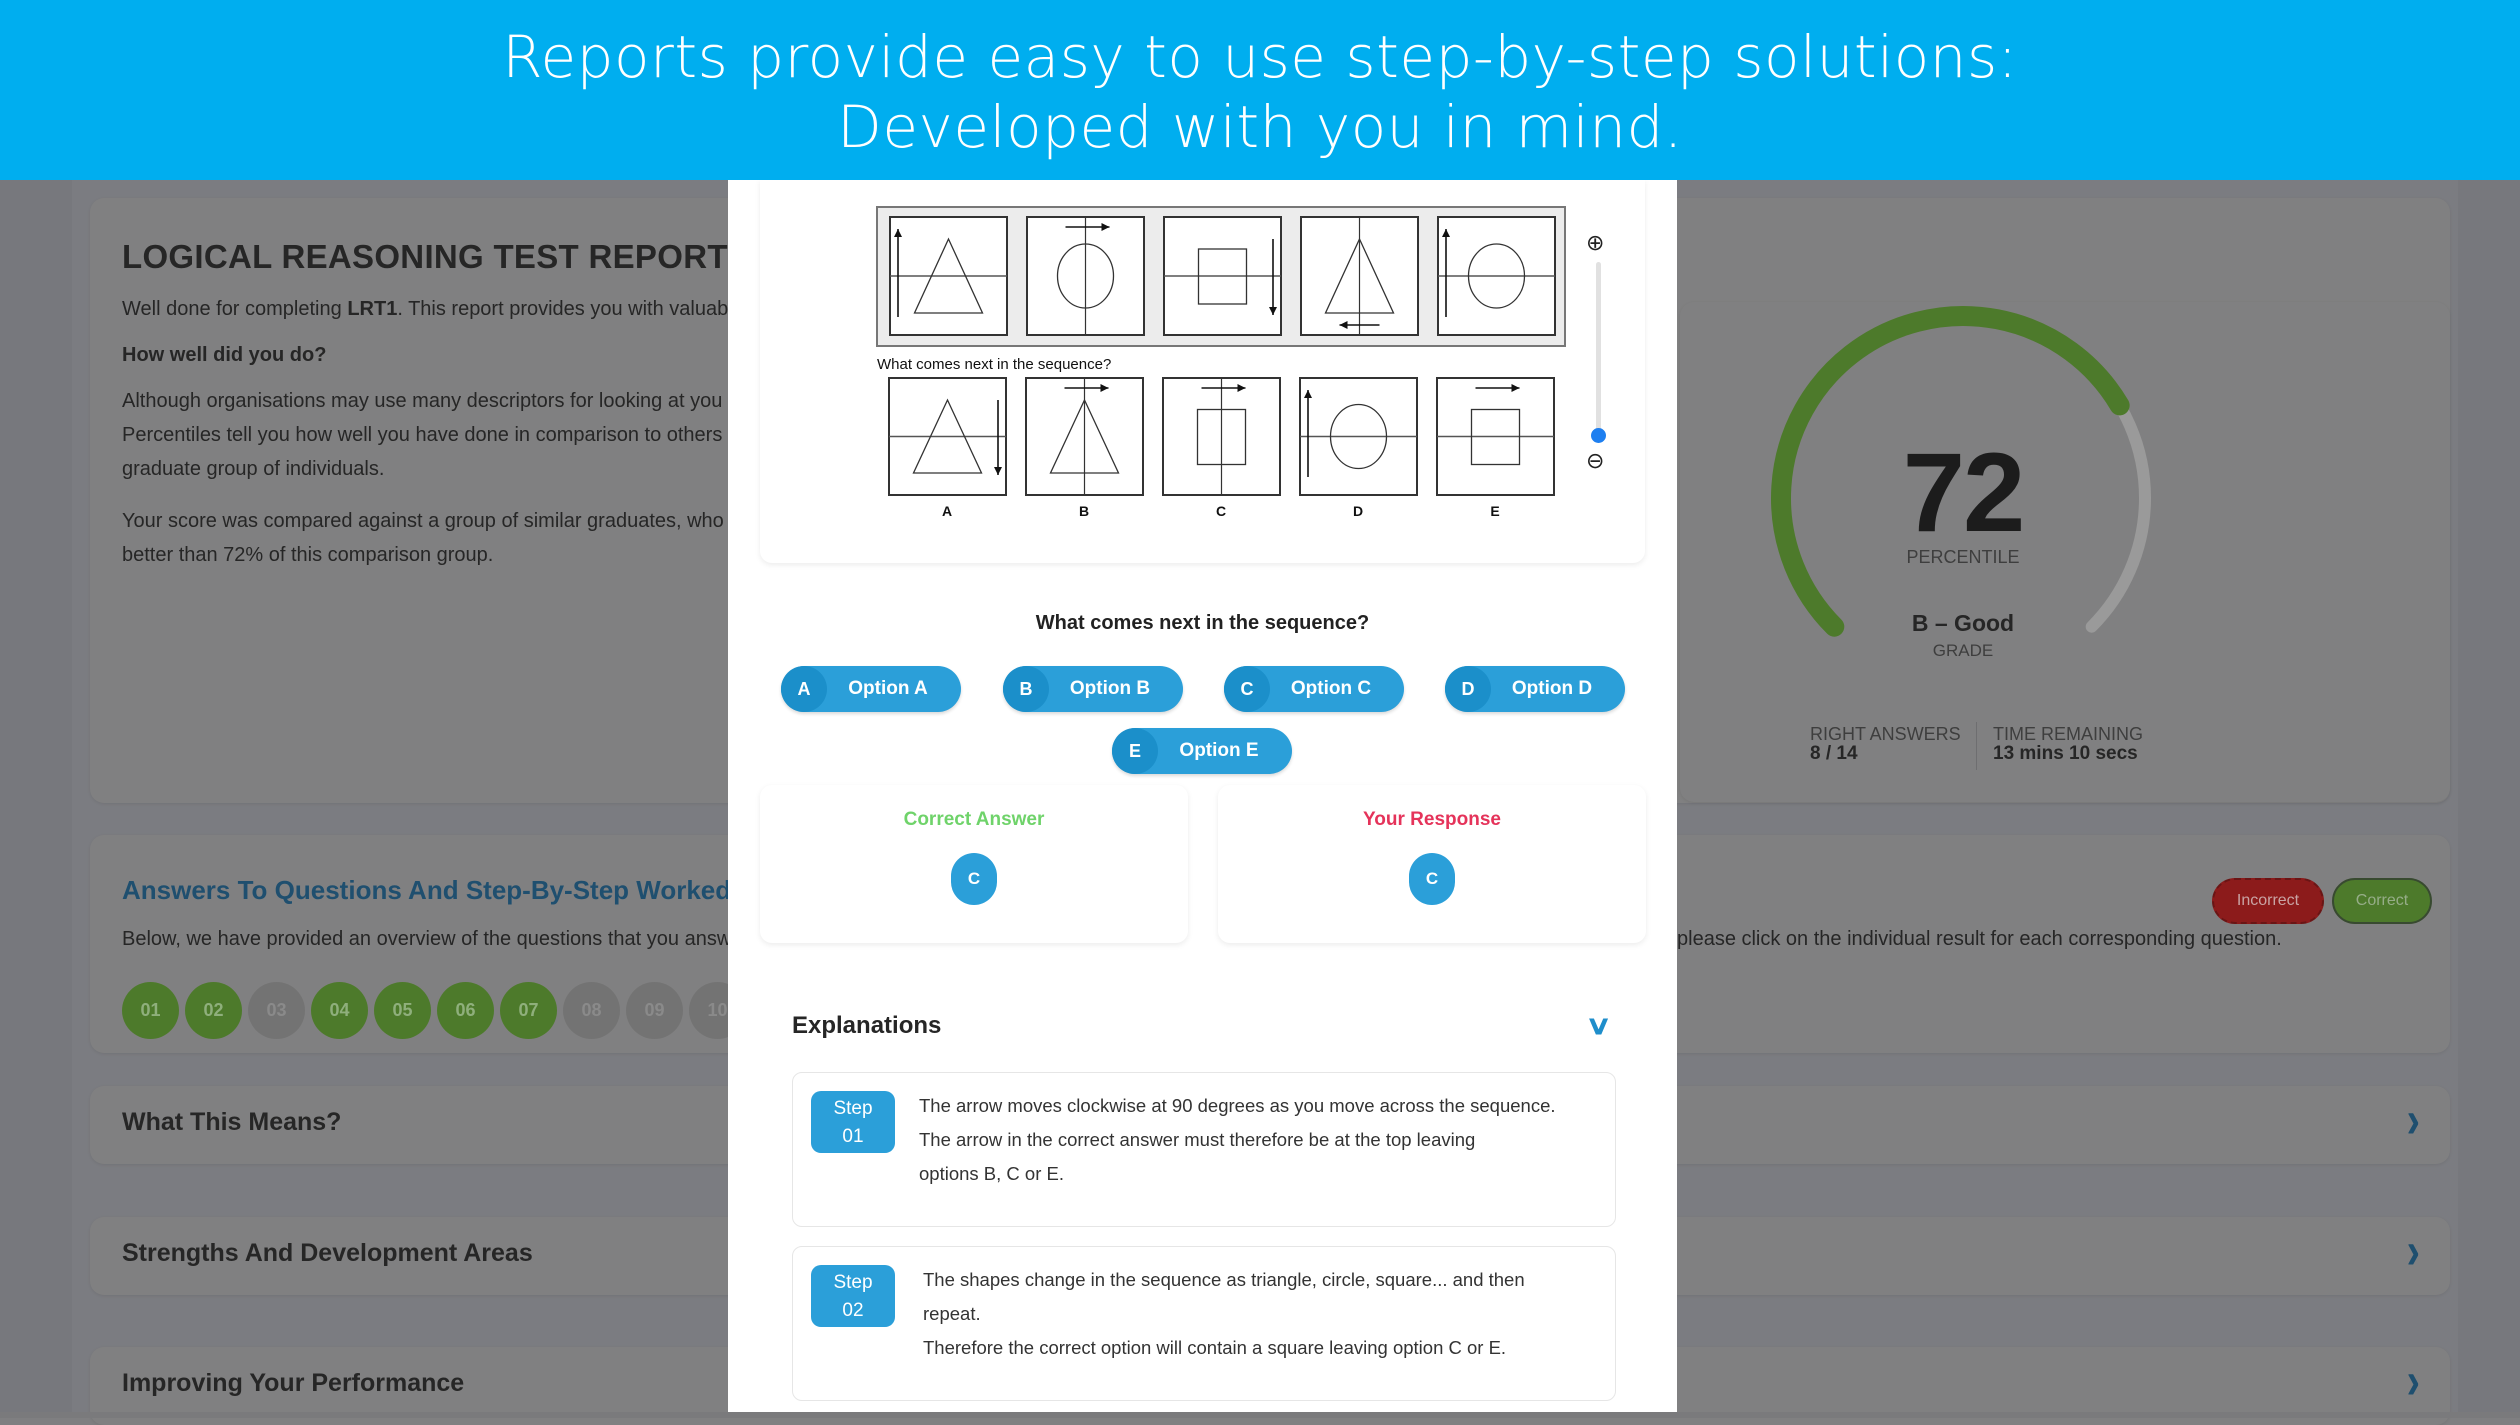  What do you see at coordinates (434, 1010) in the screenshot?
I see `question-results: 01 02 03 04 05 06 07 08 09 10` at bounding box center [434, 1010].